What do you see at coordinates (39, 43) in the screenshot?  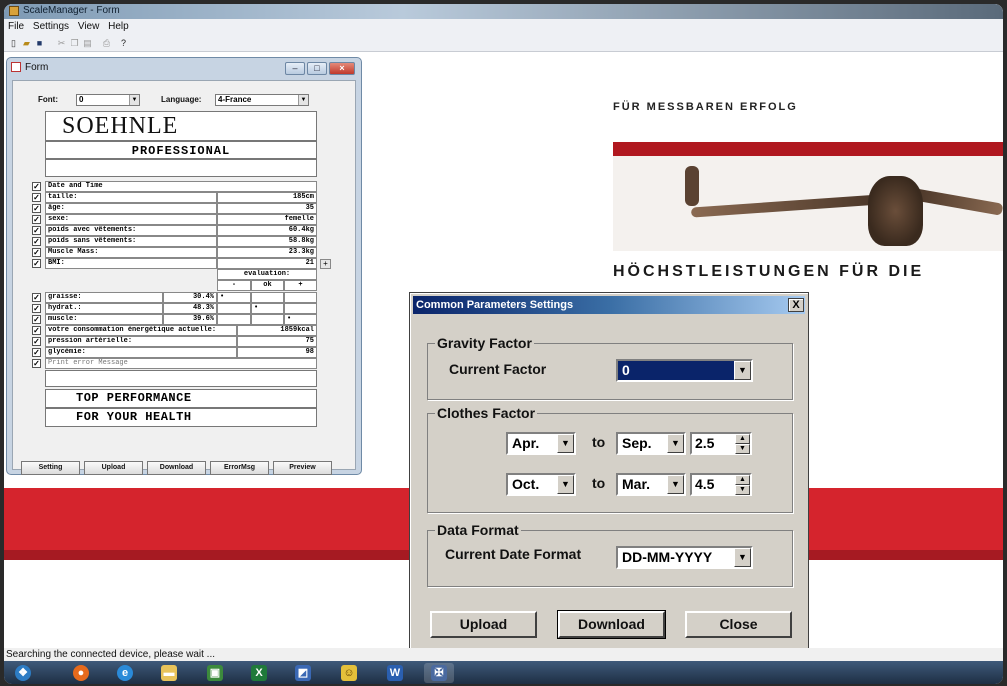 I see `save-icon: ■` at bounding box center [39, 43].